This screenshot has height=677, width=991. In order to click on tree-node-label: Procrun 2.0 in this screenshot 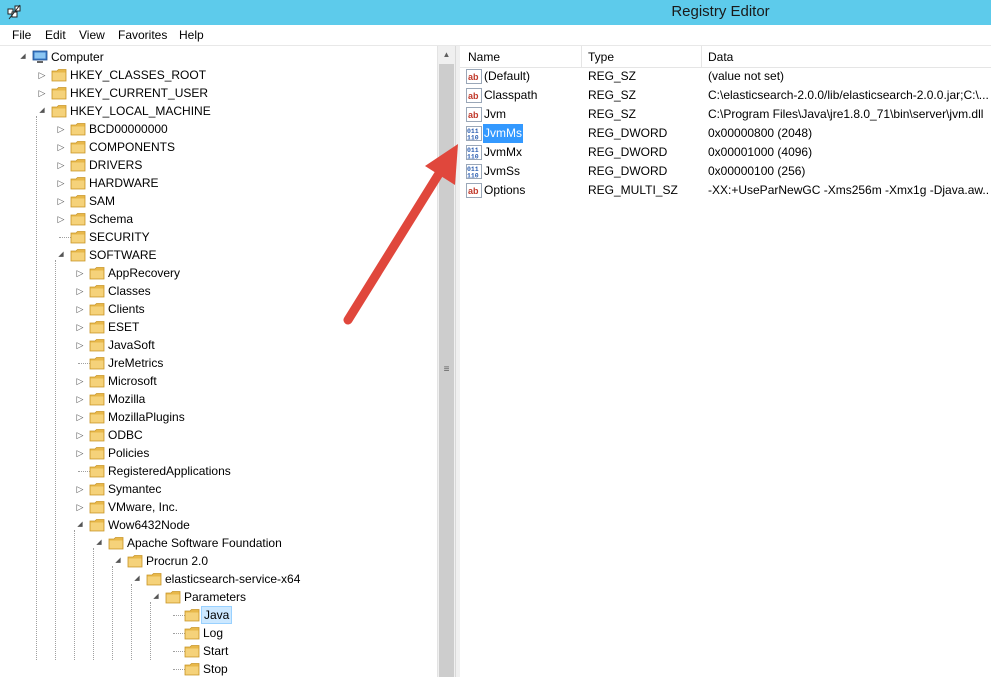, I will do `click(177, 561)`.